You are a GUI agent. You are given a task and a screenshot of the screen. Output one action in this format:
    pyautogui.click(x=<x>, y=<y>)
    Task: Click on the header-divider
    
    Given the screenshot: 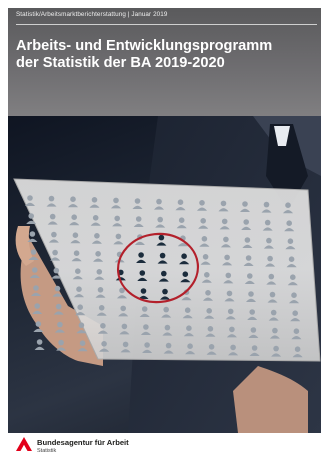 What is the action you would take?
    pyautogui.click(x=166, y=24)
    